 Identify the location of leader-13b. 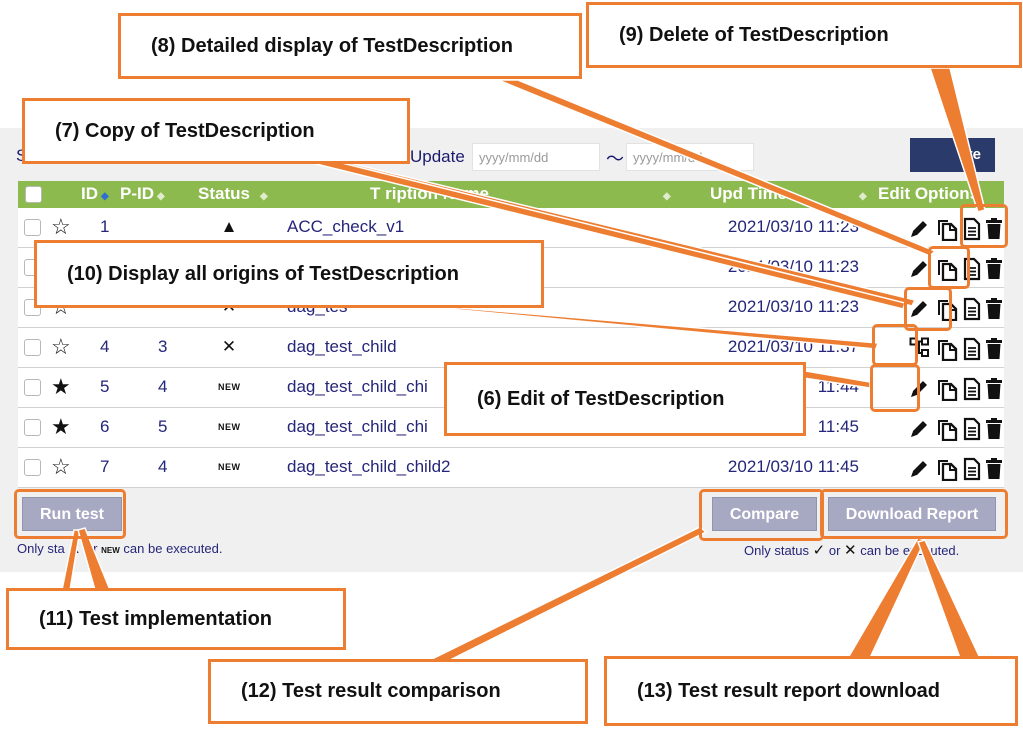
(949, 599).